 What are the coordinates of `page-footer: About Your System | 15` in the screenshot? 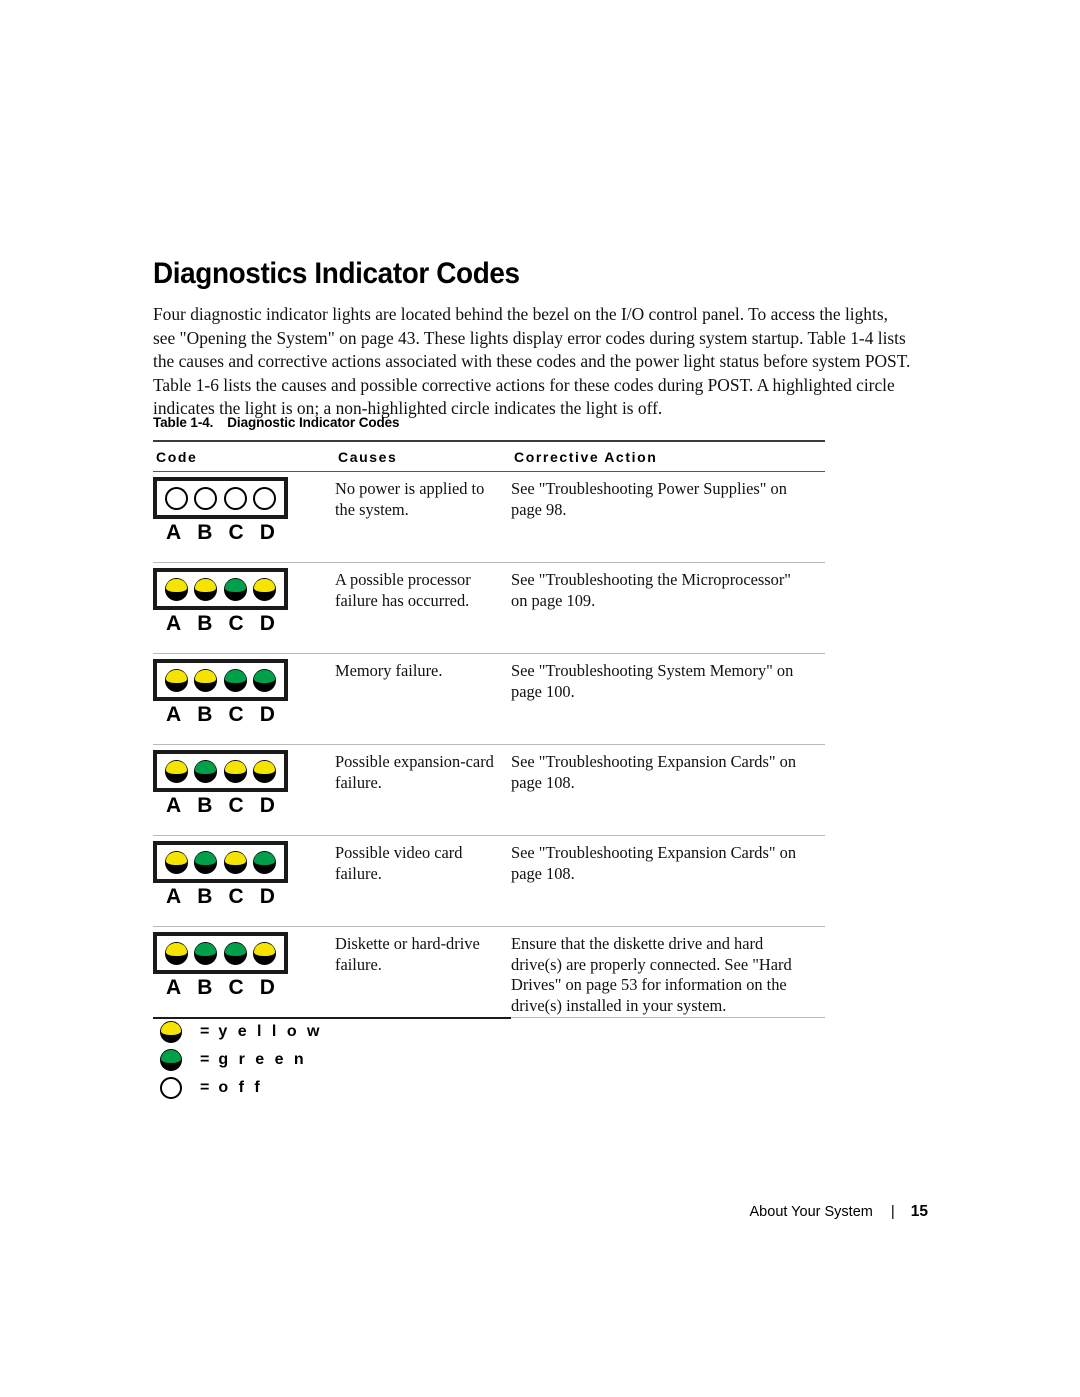 It's located at (540, 1212).